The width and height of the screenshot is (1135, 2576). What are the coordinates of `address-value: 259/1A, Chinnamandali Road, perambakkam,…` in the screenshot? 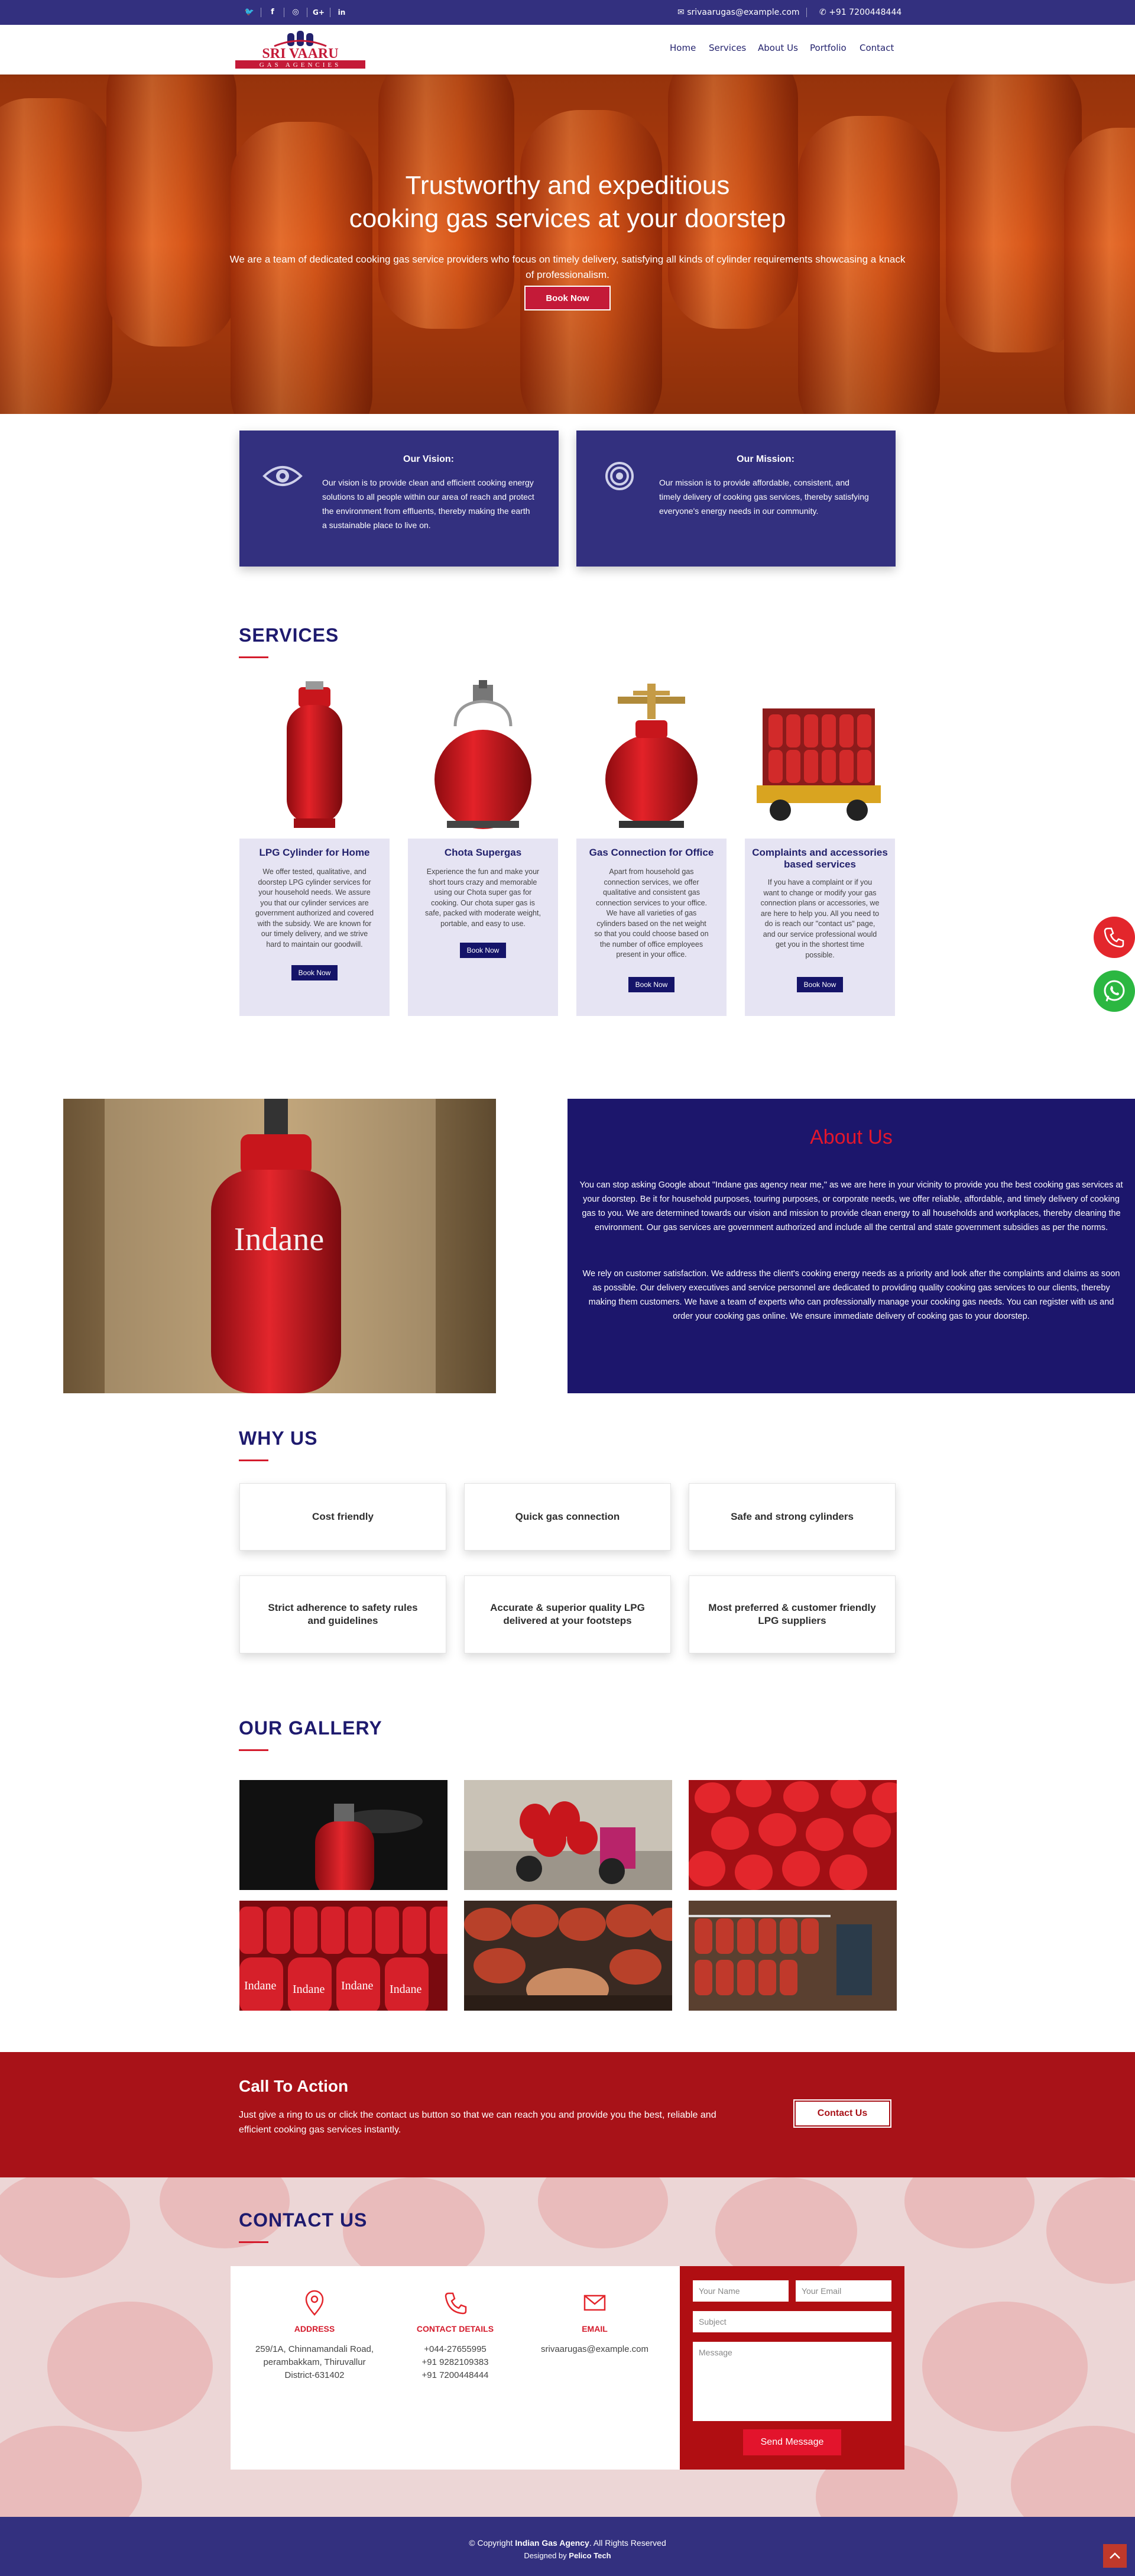 It's located at (315, 2362).